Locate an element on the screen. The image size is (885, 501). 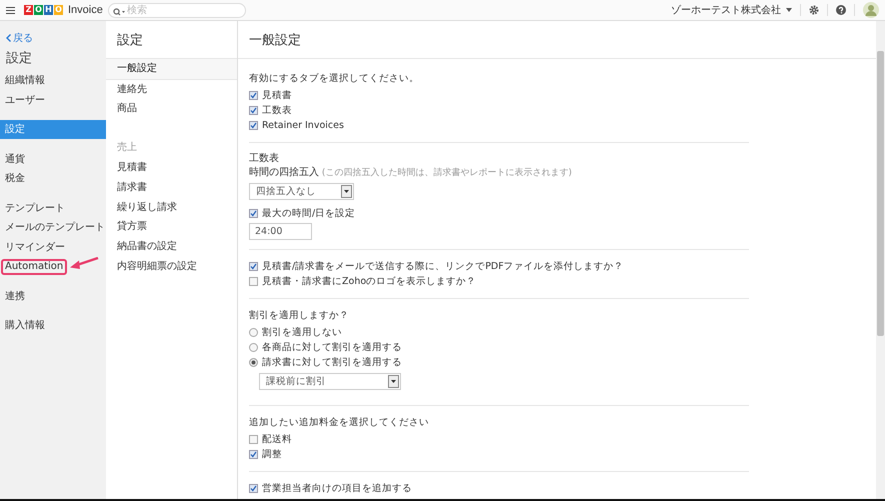
highlighted-sidebar-item: Automation is located at coordinates (34, 266).